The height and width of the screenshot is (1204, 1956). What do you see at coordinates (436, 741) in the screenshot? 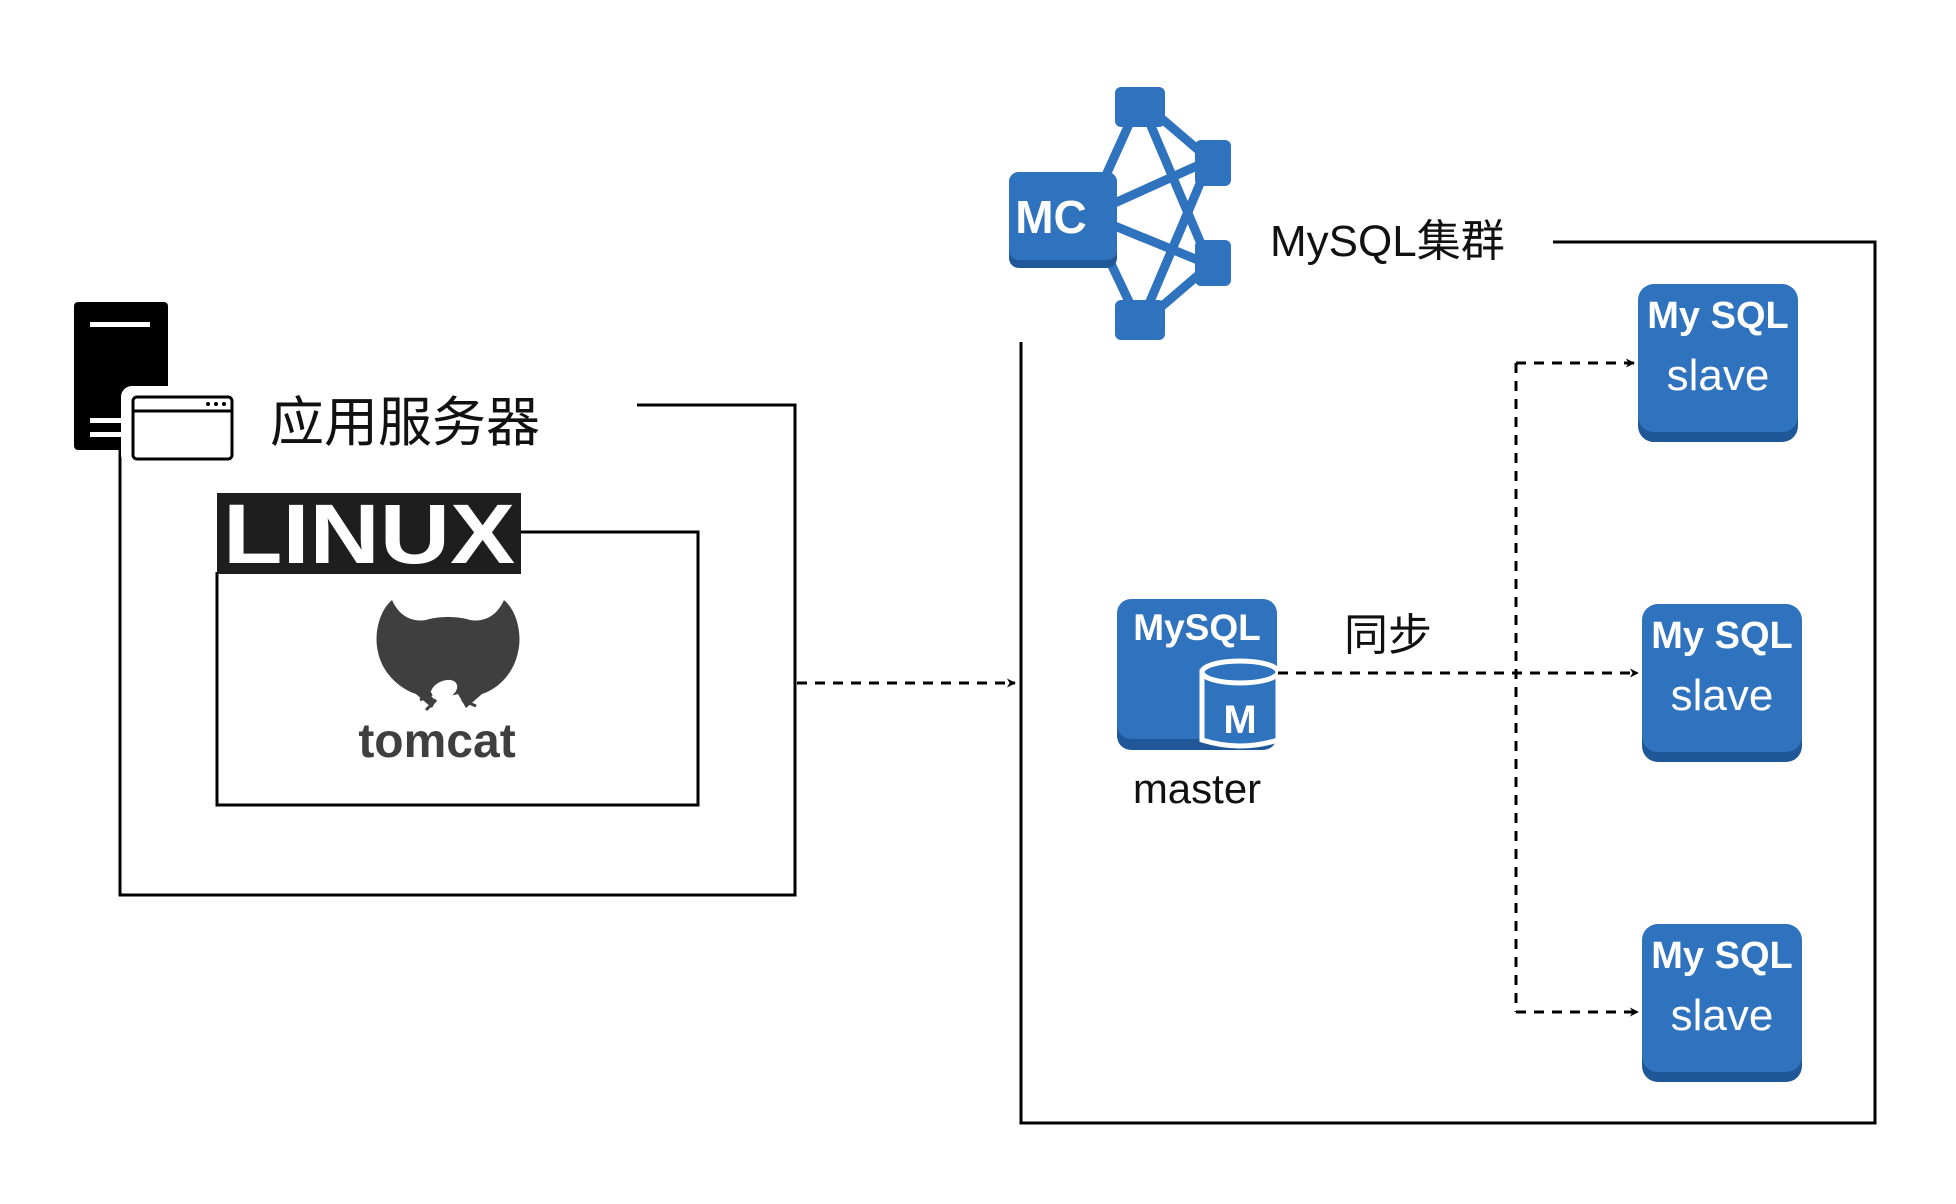
I see `tomcat-label: tomcat` at bounding box center [436, 741].